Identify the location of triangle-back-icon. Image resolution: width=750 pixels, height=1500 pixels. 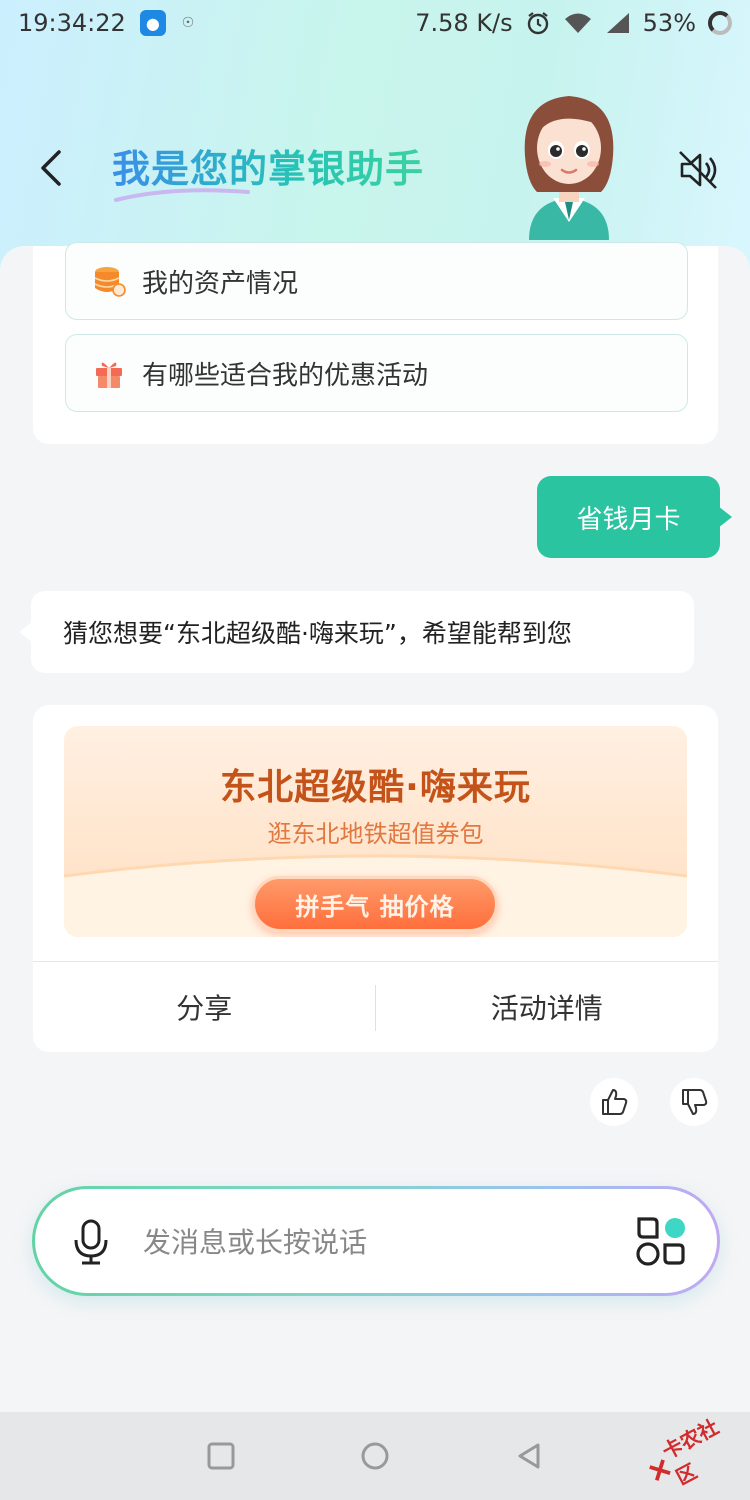
(529, 1456).